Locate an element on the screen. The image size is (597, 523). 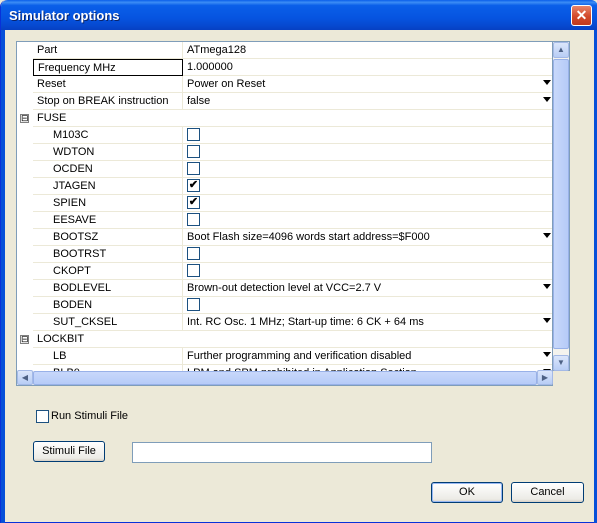
cancel-button: Cancel is located at coordinates (547, 492).